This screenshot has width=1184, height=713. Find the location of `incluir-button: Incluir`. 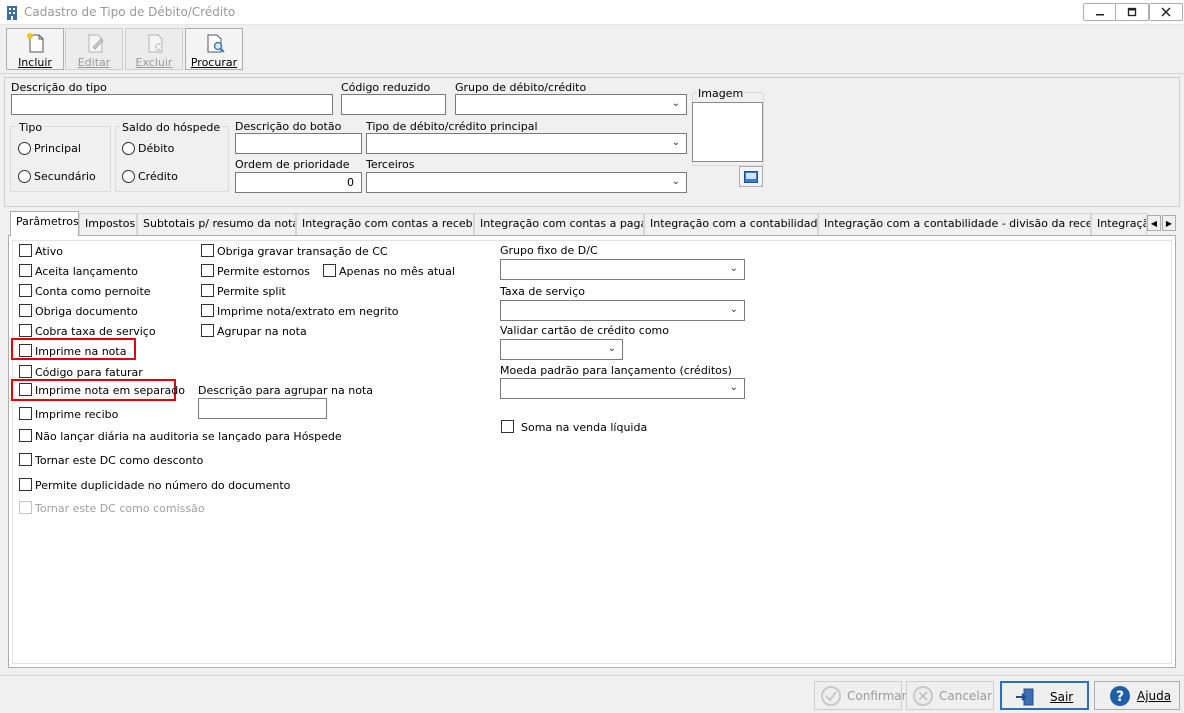

incluir-button: Incluir is located at coordinates (35, 49).